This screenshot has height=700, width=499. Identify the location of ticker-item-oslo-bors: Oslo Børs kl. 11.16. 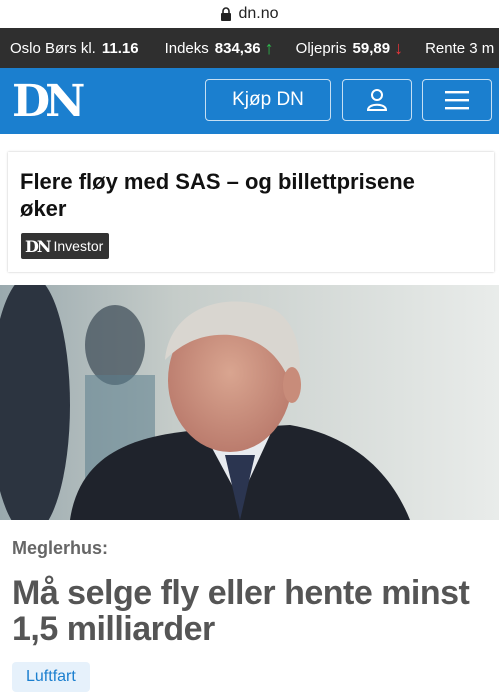
(76, 48).